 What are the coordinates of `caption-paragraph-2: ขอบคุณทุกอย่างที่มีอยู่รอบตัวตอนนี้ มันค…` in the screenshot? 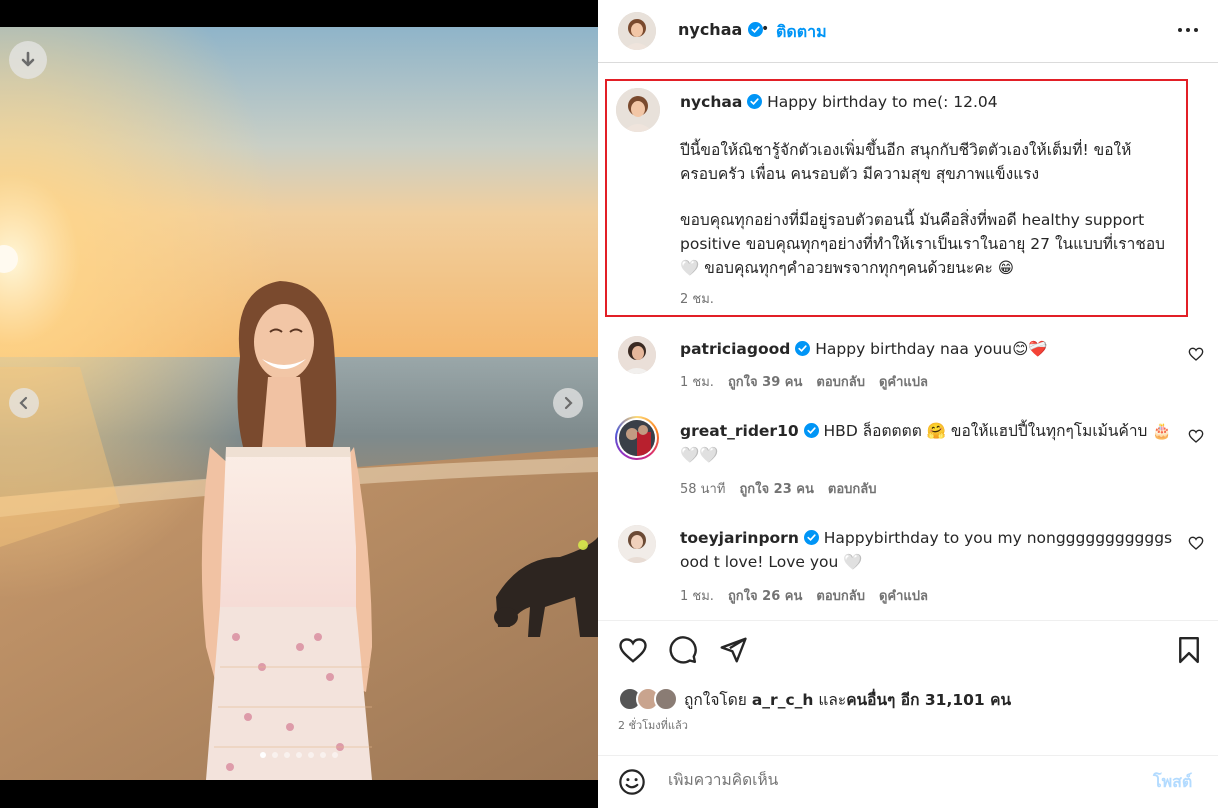 It's located at (922, 244).